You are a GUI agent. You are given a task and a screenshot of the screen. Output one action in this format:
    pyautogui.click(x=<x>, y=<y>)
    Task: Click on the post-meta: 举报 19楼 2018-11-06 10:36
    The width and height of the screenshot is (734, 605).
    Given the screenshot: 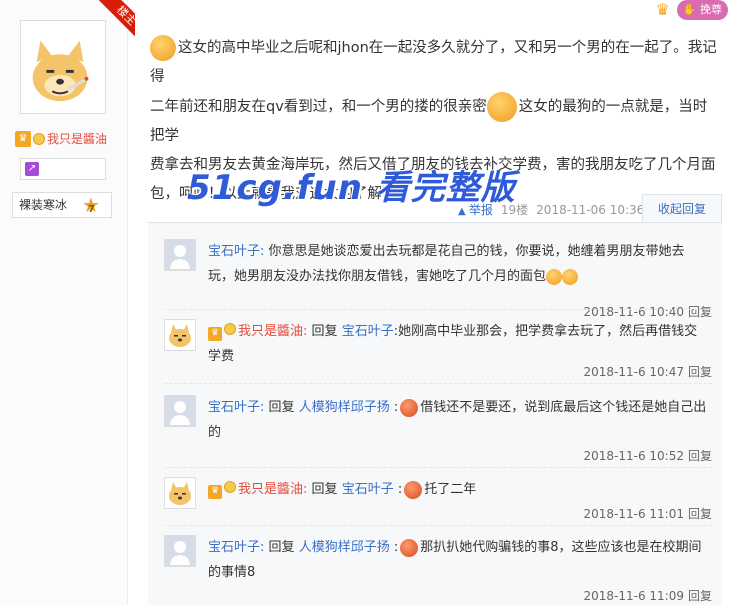 What is the action you would take?
    pyautogui.click(x=551, y=209)
    